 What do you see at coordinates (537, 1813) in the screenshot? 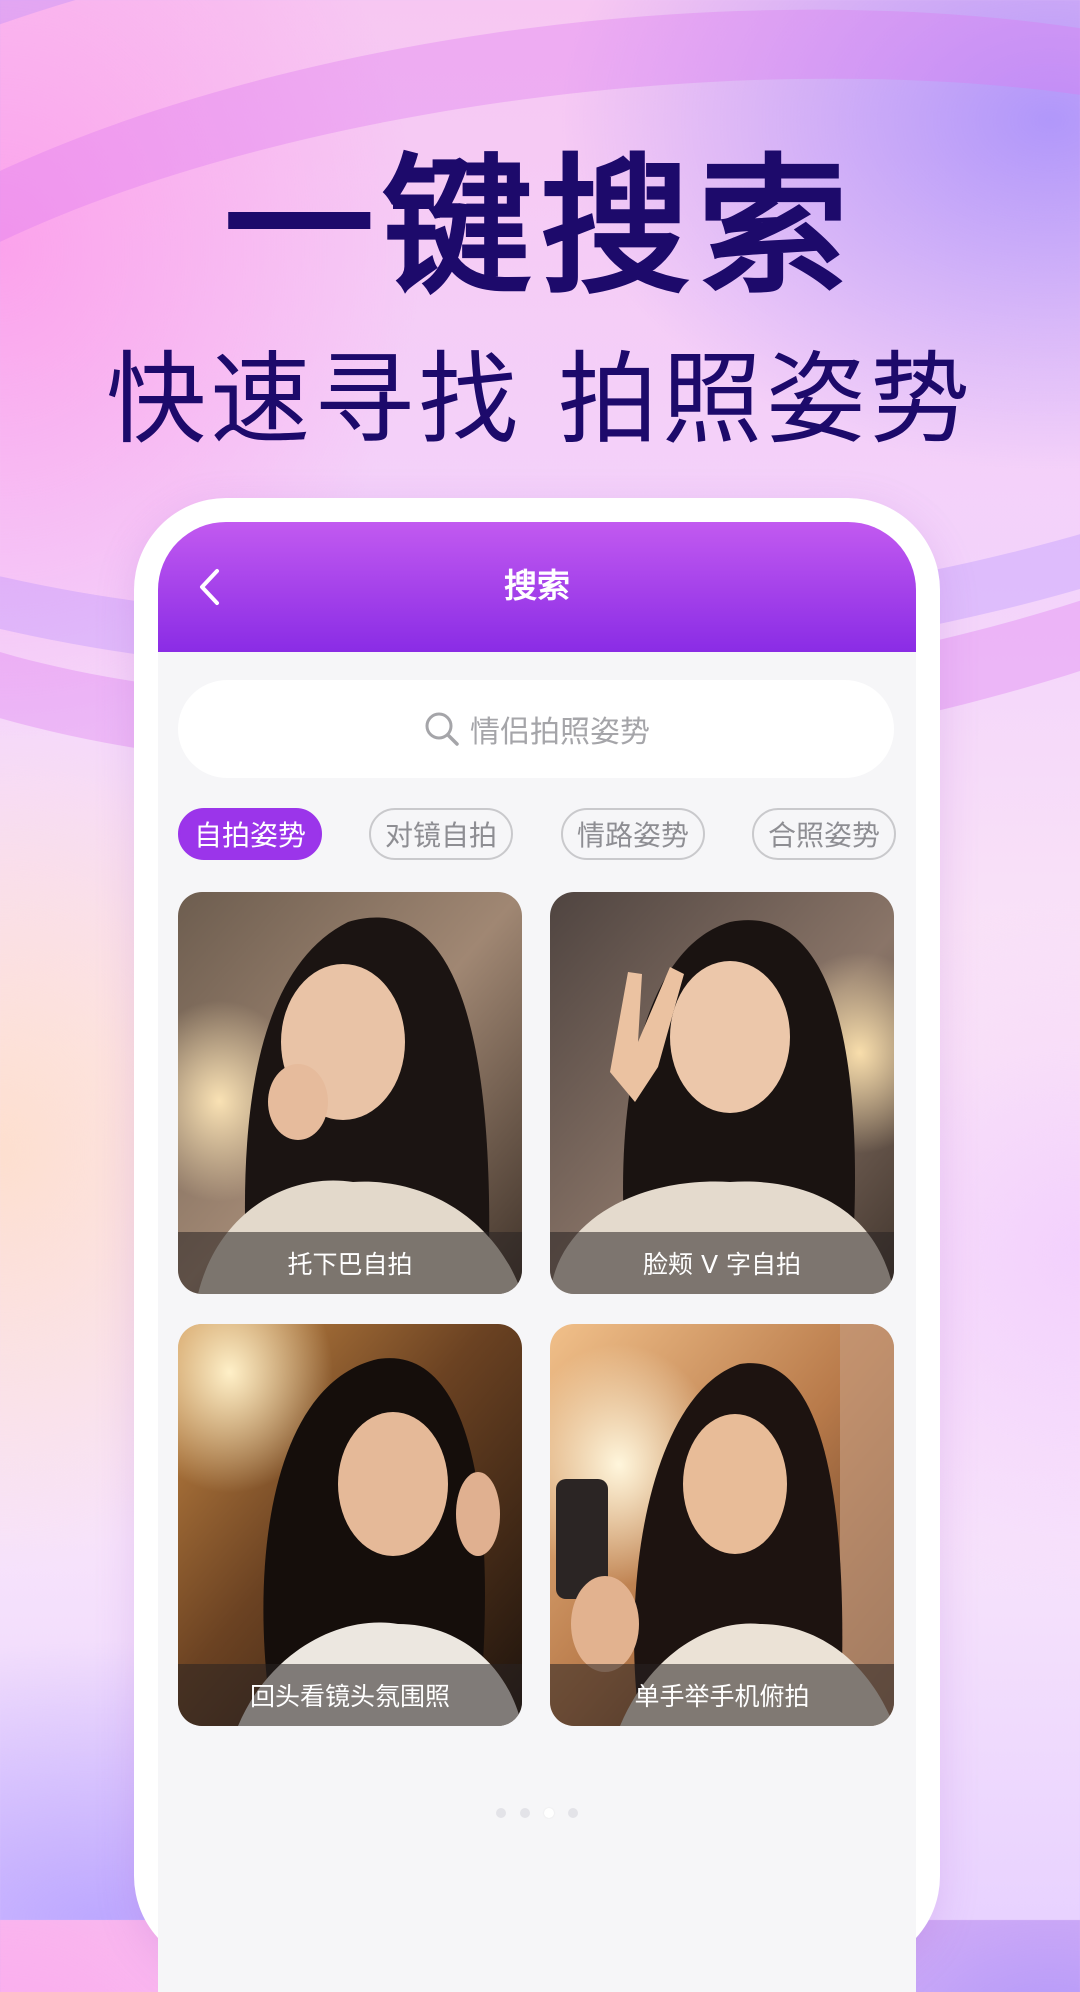
I see `page-indicator` at bounding box center [537, 1813].